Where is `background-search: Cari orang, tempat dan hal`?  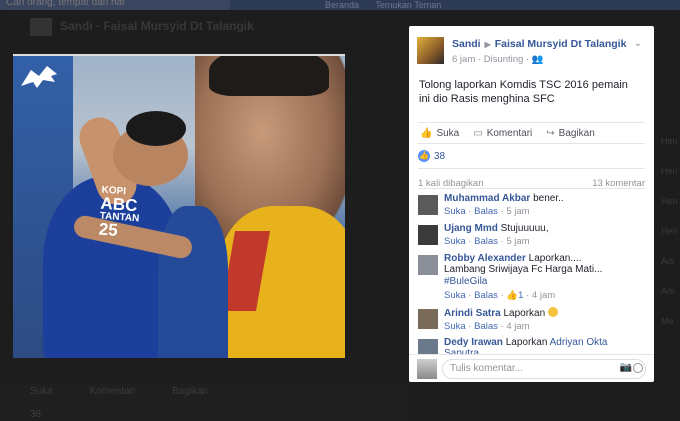 background-search: Cari orang, tempat dan hal is located at coordinates (115, 5).